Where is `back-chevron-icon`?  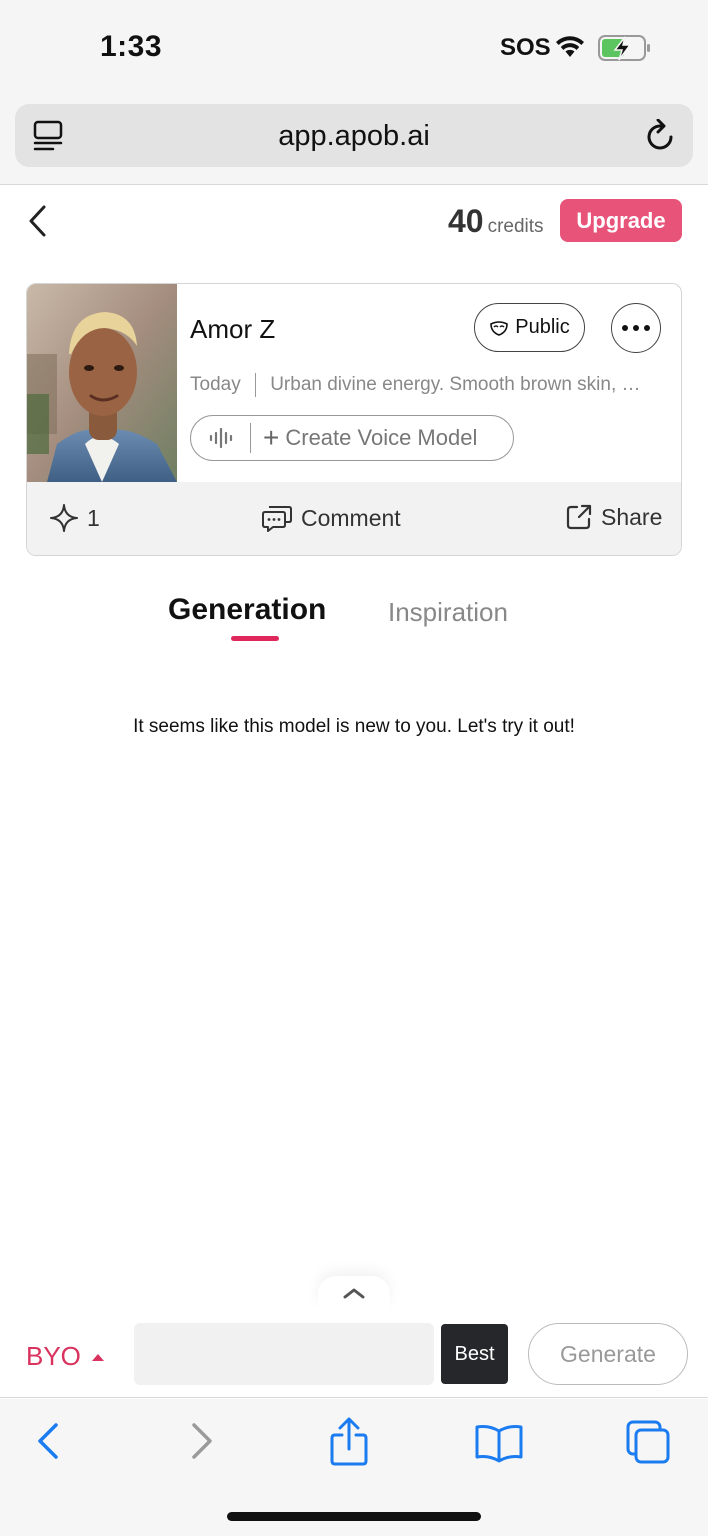
back-chevron-icon is located at coordinates (38, 221).